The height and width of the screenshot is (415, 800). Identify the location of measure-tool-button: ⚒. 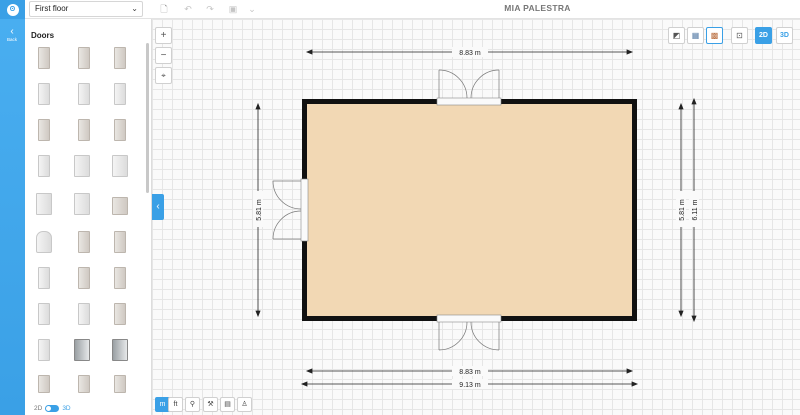
(210, 404).